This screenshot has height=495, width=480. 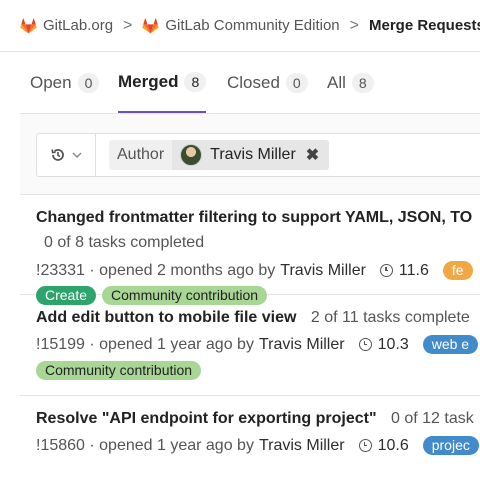 I want to click on label-badge: Community contribution, so click(x=119, y=370).